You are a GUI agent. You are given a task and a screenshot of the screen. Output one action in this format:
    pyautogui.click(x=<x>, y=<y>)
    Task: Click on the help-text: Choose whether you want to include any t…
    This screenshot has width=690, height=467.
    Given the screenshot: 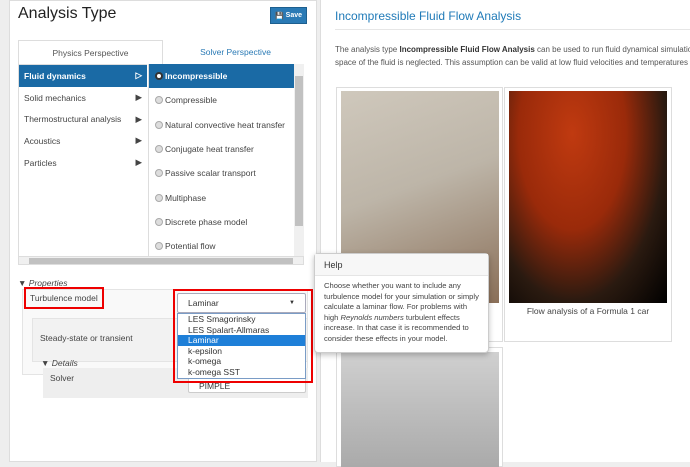 What is the action you would take?
    pyautogui.click(x=401, y=312)
    